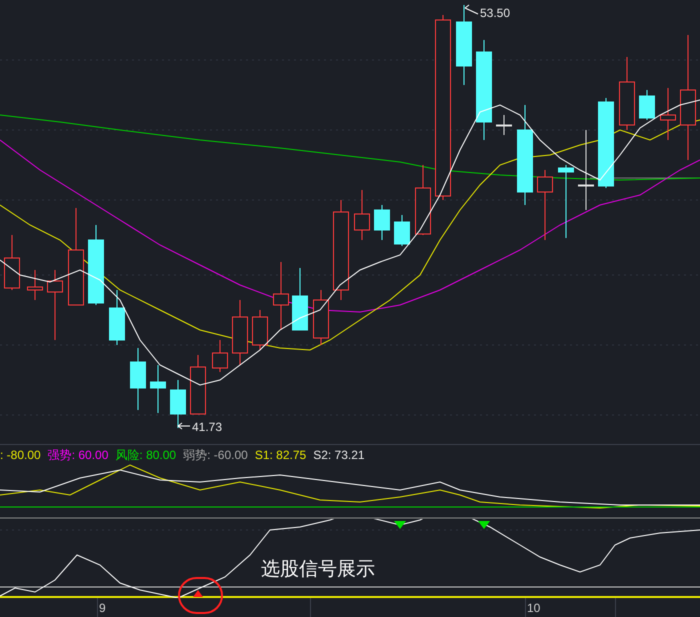  What do you see at coordinates (145, 454) in the screenshot?
I see `indicator-legend-item: 风险: 80.00` at bounding box center [145, 454].